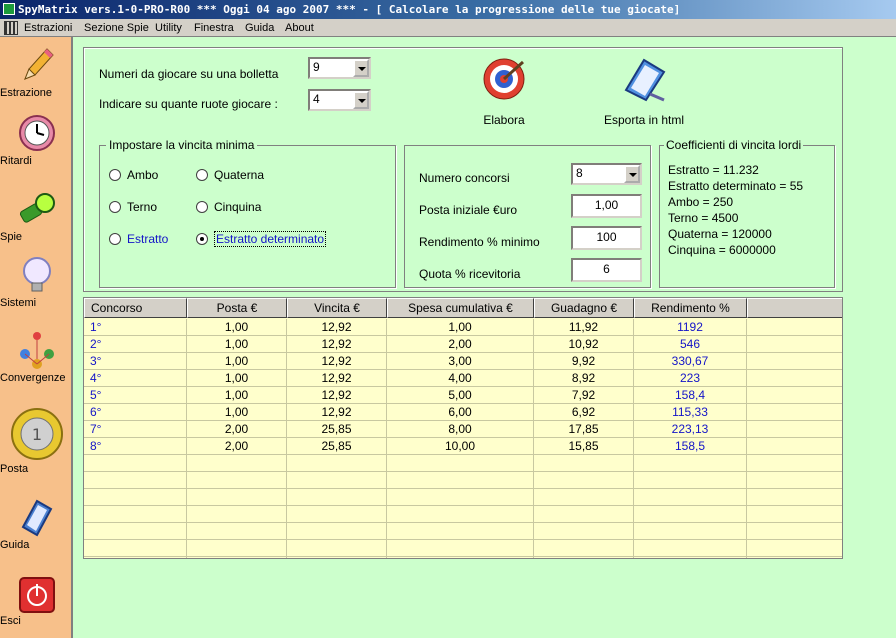 The width and height of the screenshot is (896, 638). What do you see at coordinates (168, 28) in the screenshot?
I see `menu-utility: Utility` at bounding box center [168, 28].